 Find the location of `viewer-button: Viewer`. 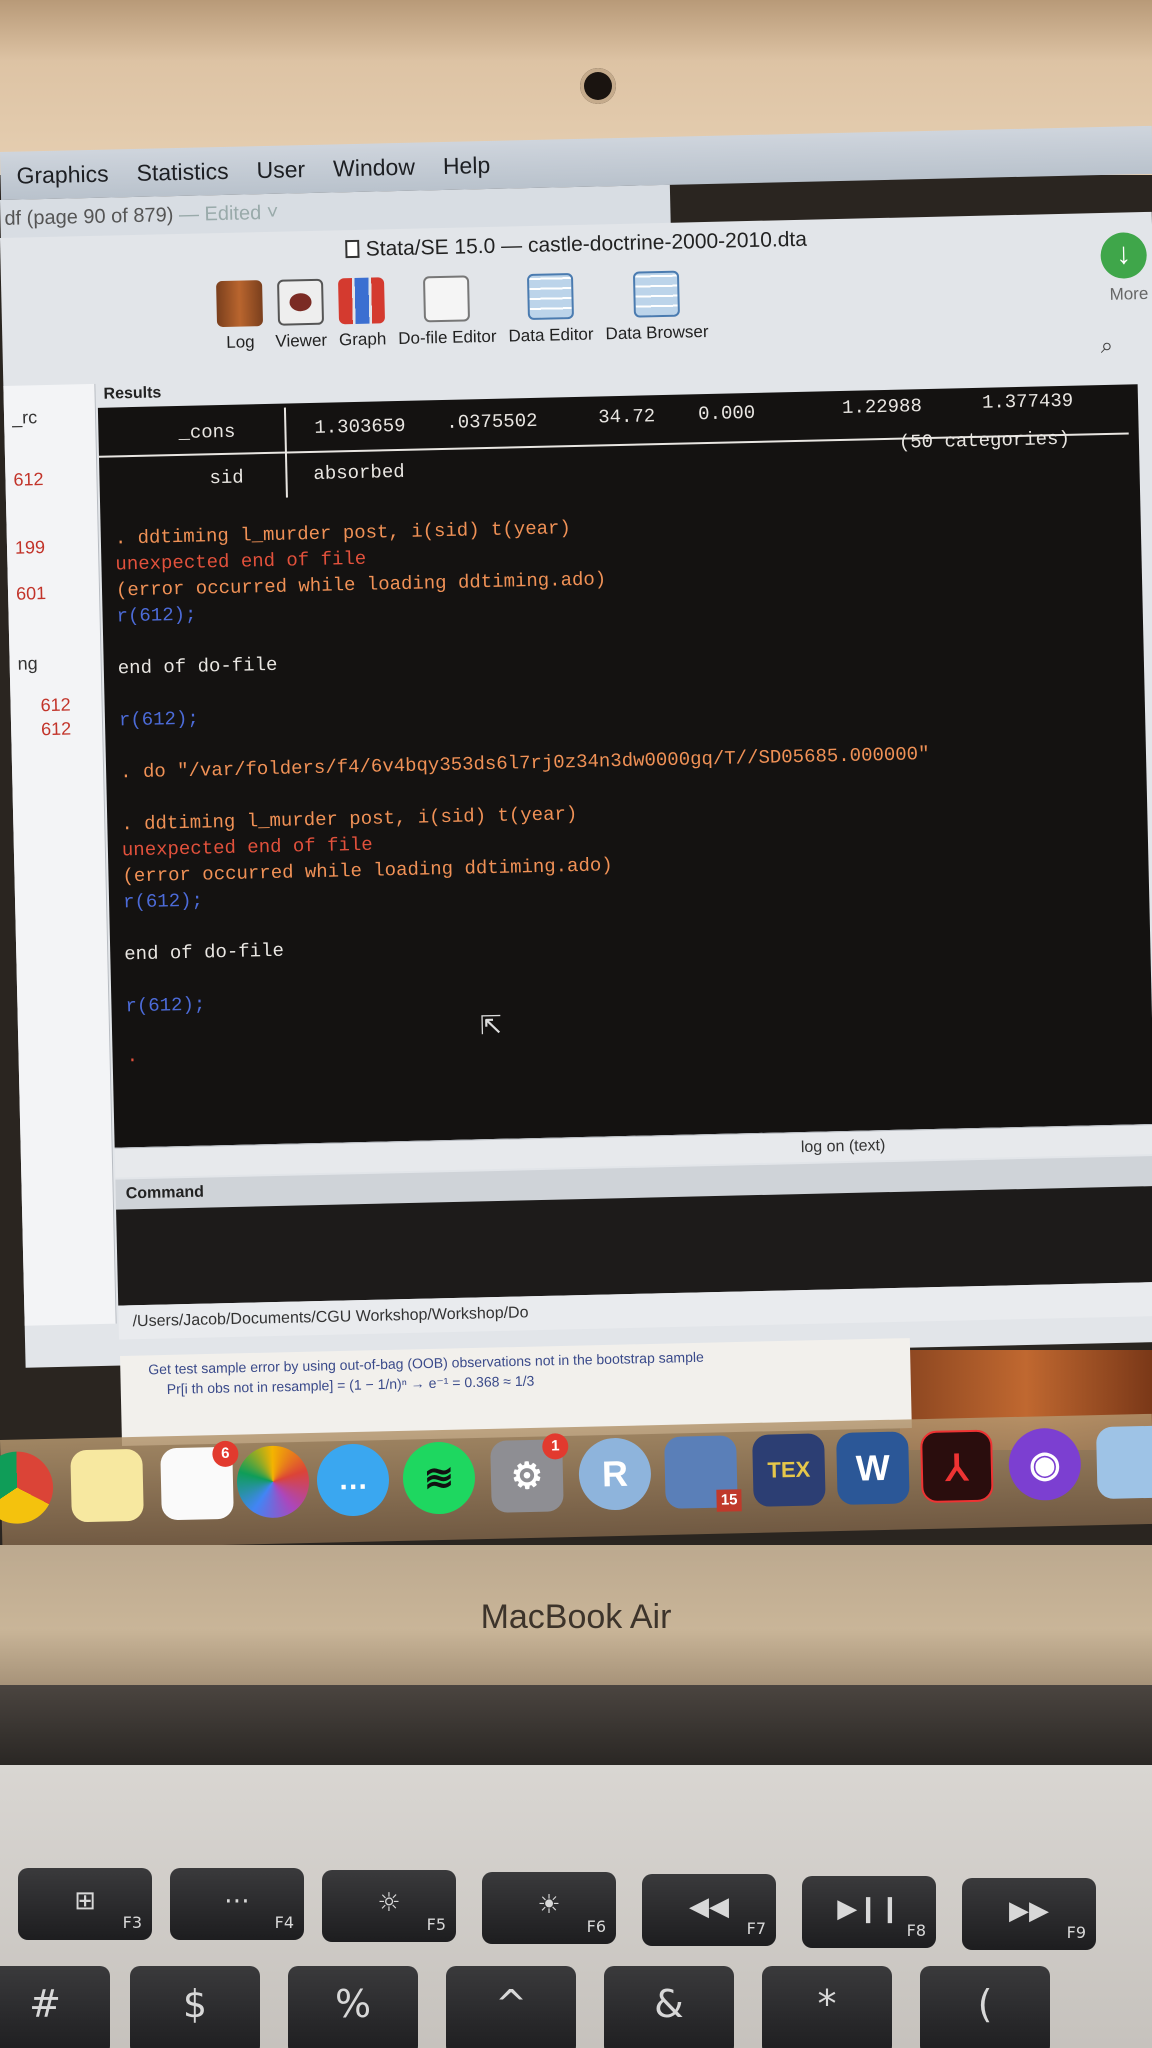

viewer-button: Viewer is located at coordinates (301, 327).